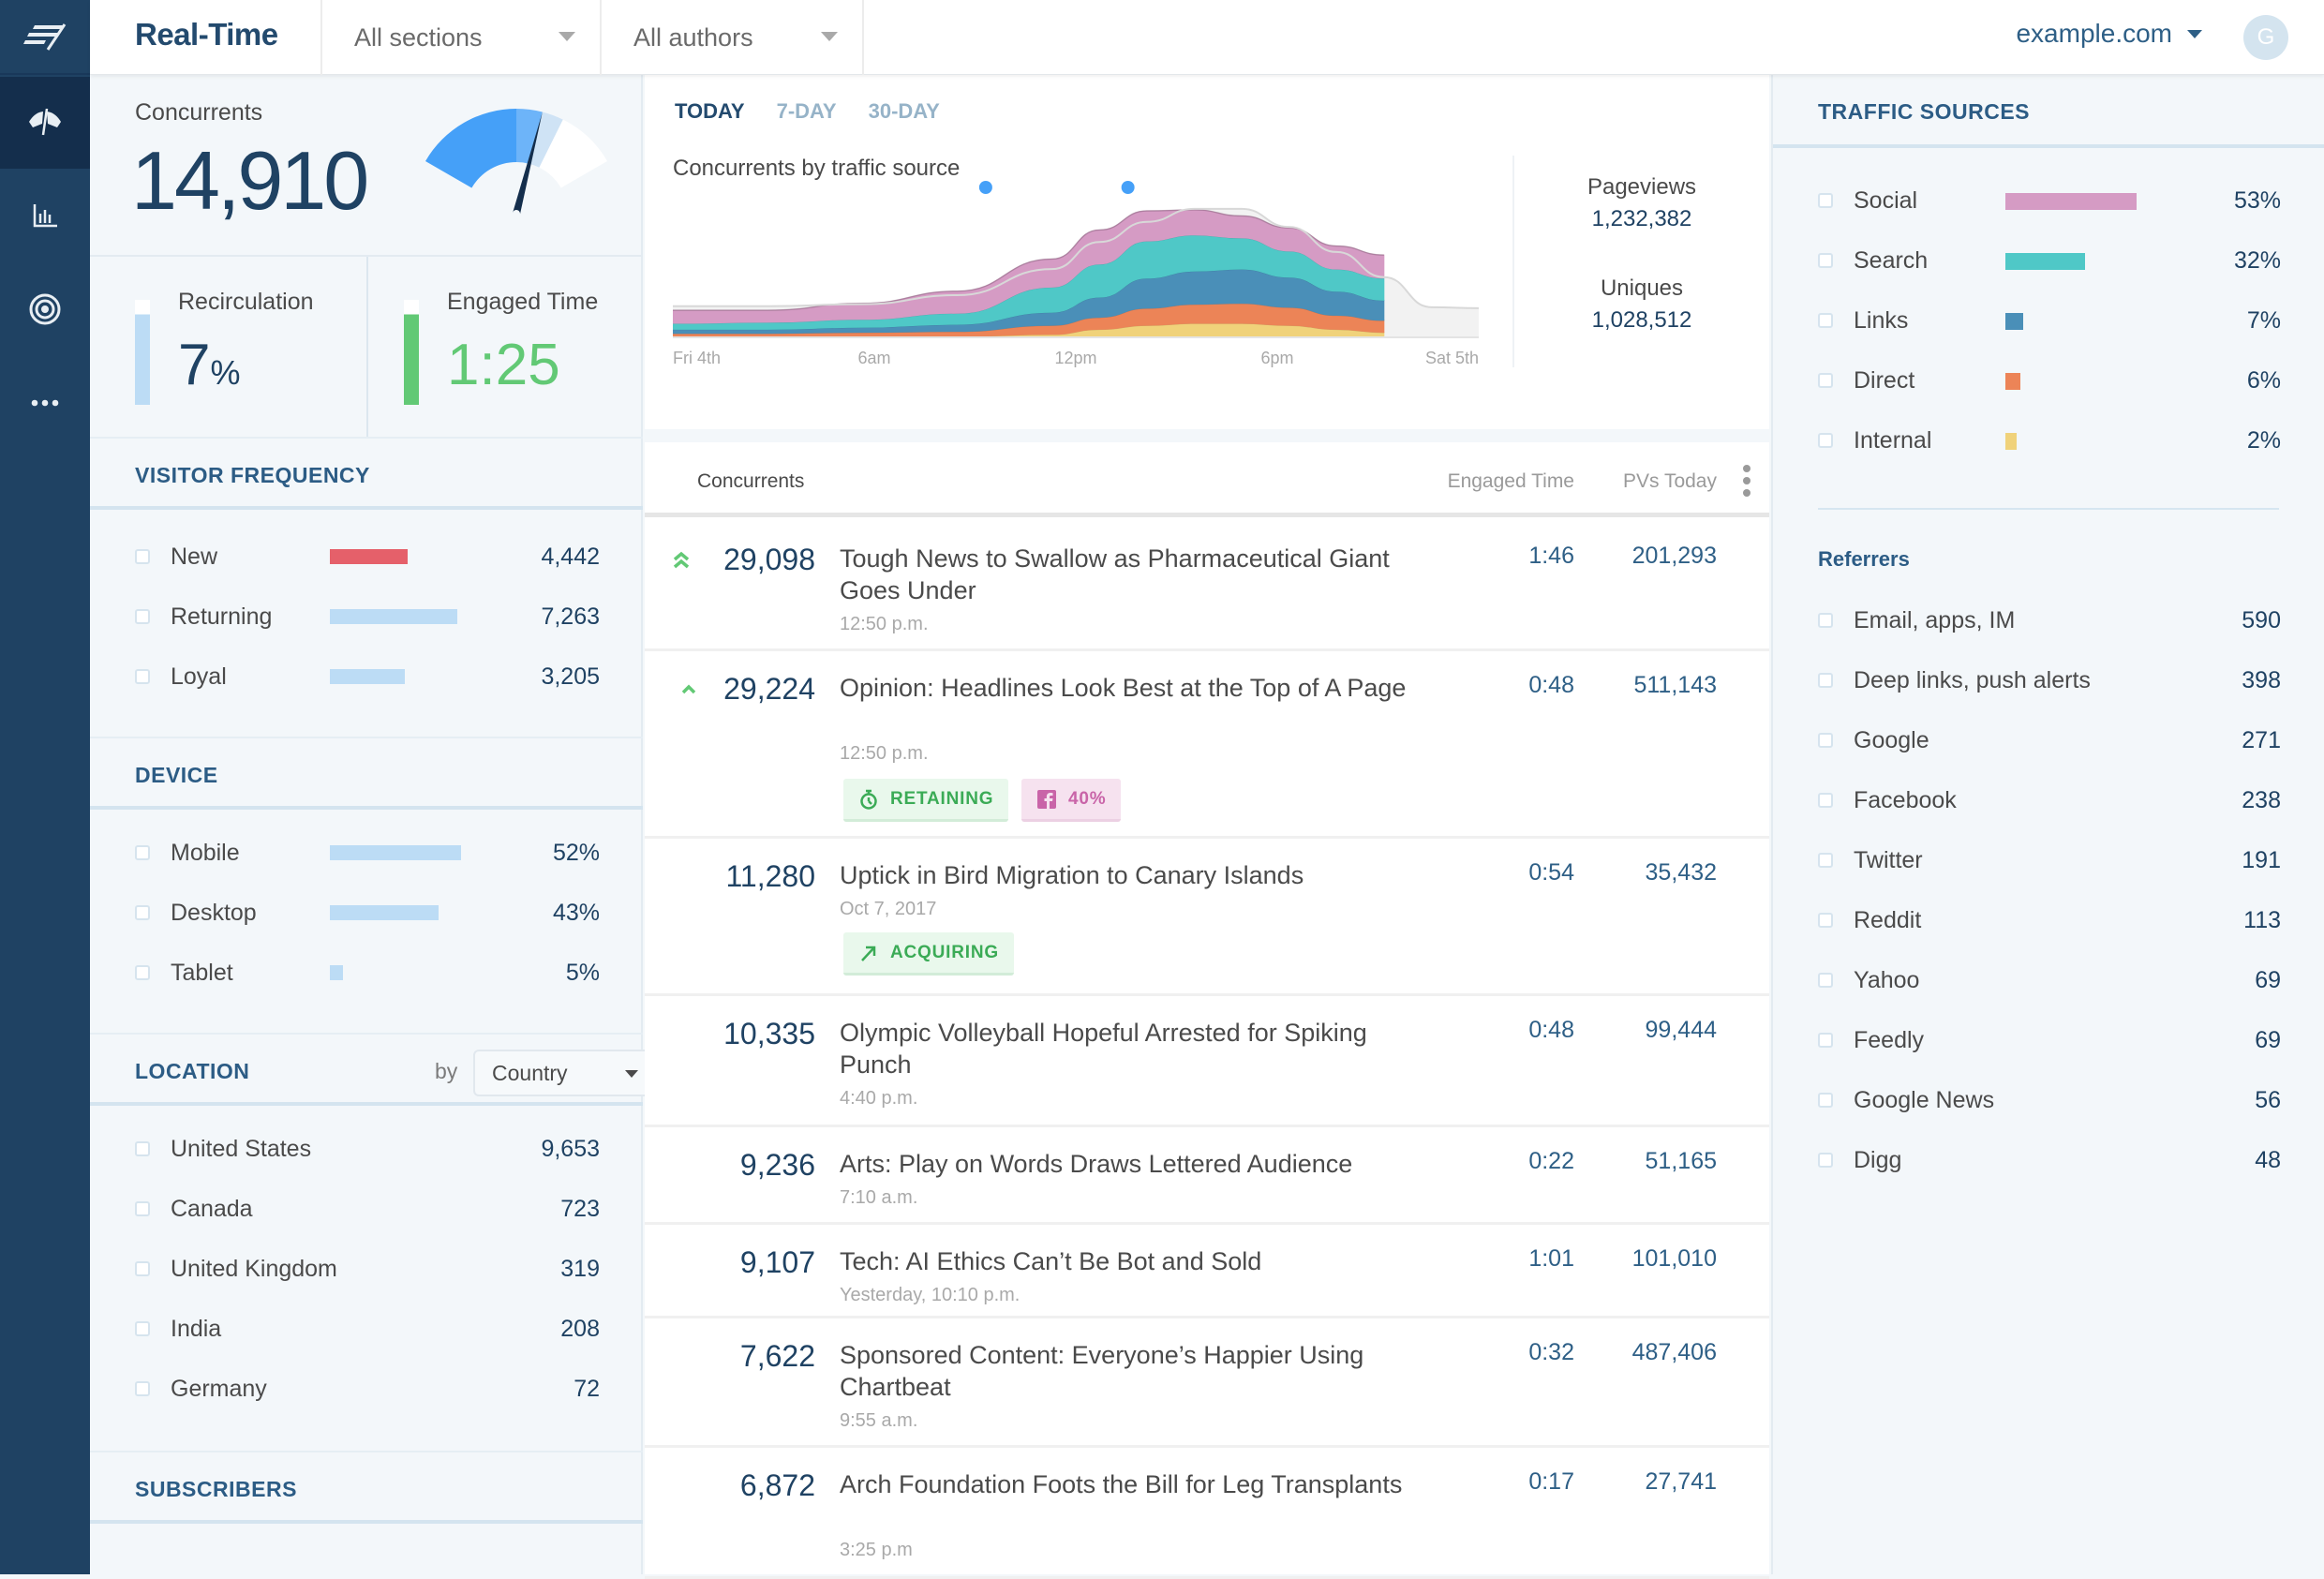  Describe the element at coordinates (732, 37) in the screenshot. I see `authors-dropdown: All authors` at that location.